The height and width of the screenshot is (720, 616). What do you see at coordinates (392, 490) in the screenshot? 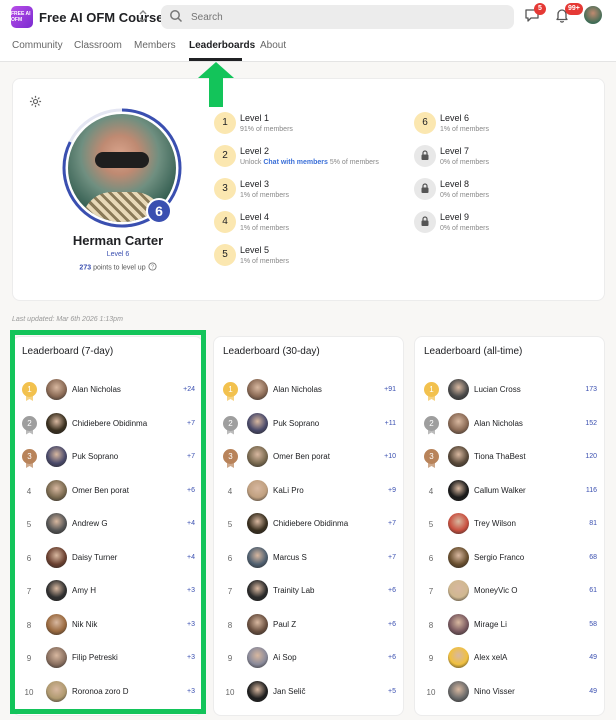
I see `member-points: +9` at bounding box center [392, 490].